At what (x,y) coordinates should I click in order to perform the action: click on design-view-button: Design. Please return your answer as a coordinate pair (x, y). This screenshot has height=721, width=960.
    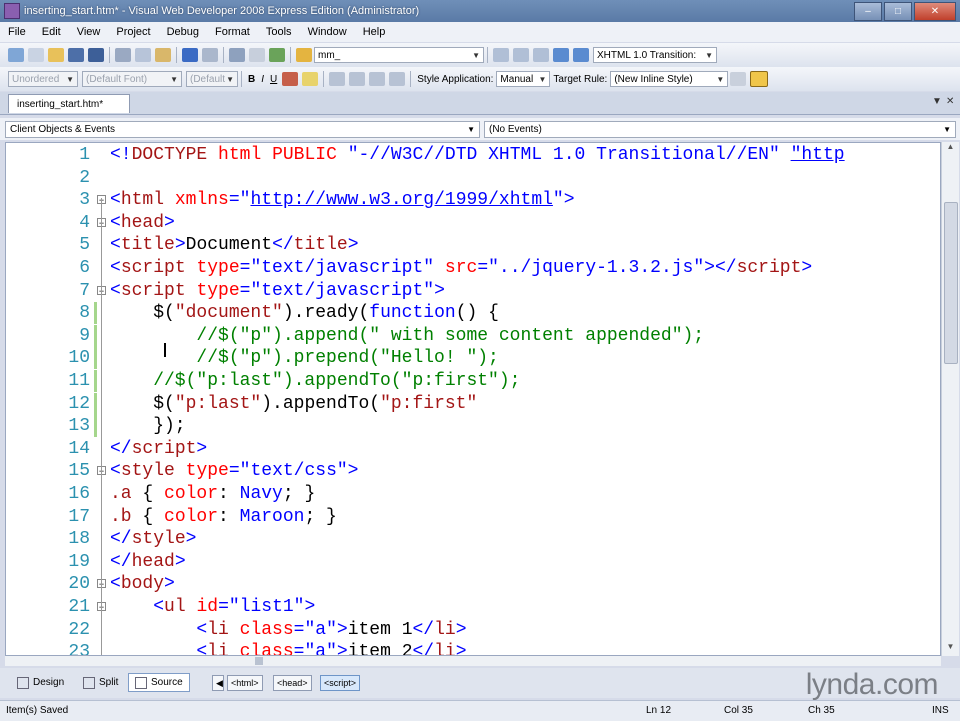
    Looking at the image, I should click on (40, 682).